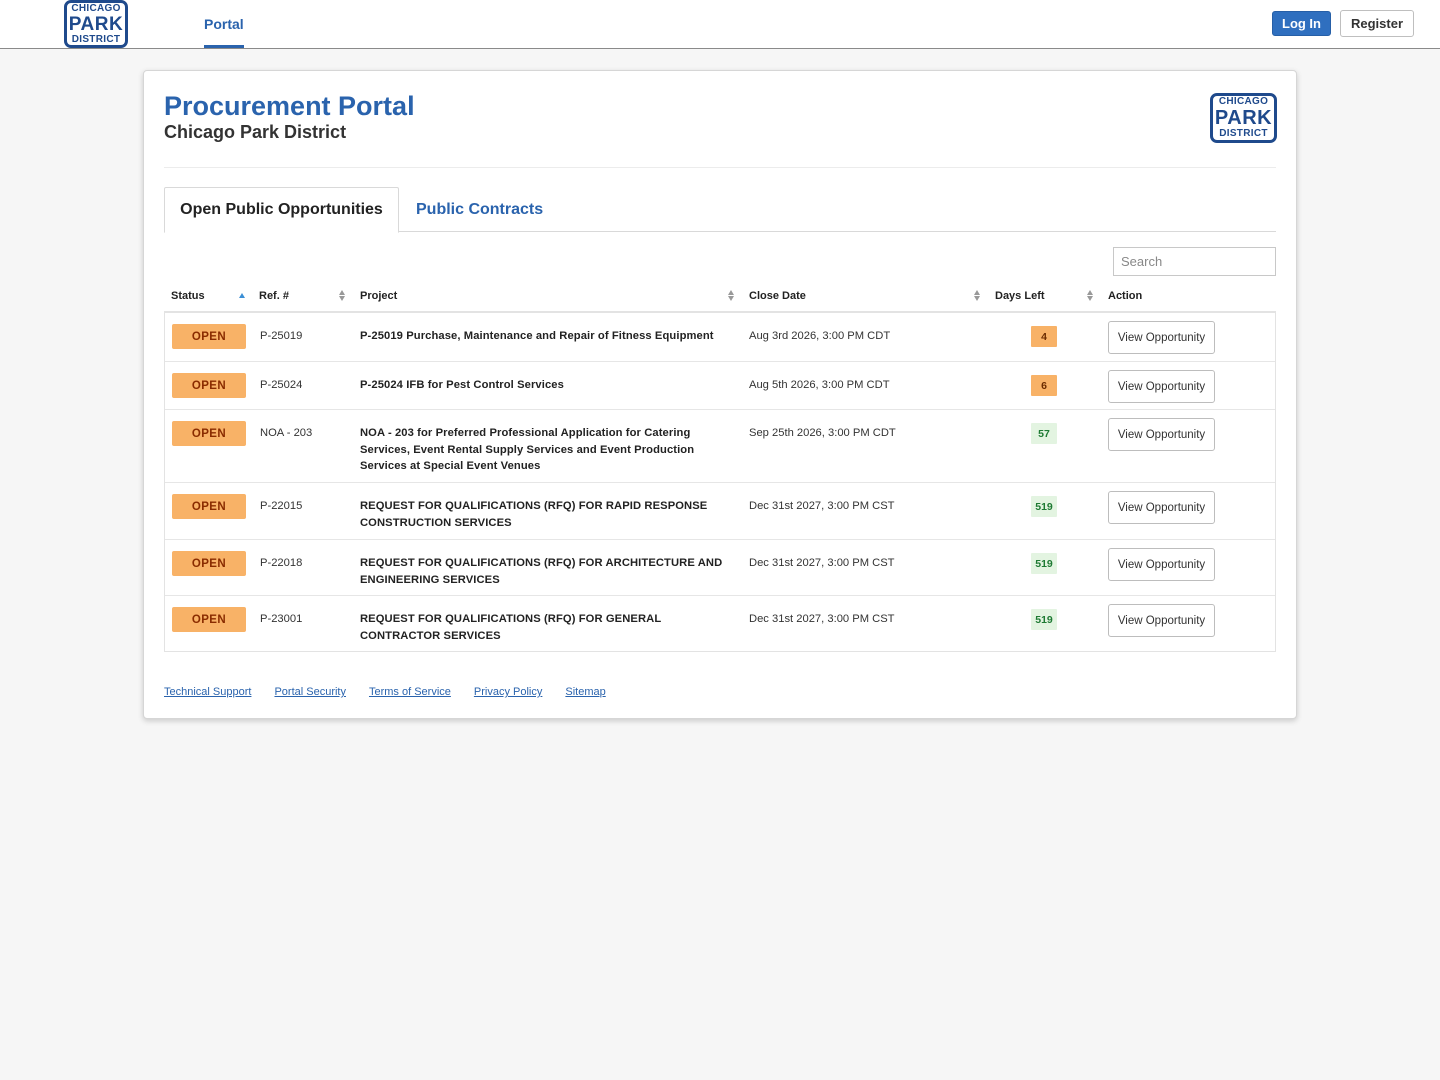 Image resolution: width=1440 pixels, height=1080 pixels. What do you see at coordinates (1125, 295) in the screenshot?
I see `column-header-action: Action` at bounding box center [1125, 295].